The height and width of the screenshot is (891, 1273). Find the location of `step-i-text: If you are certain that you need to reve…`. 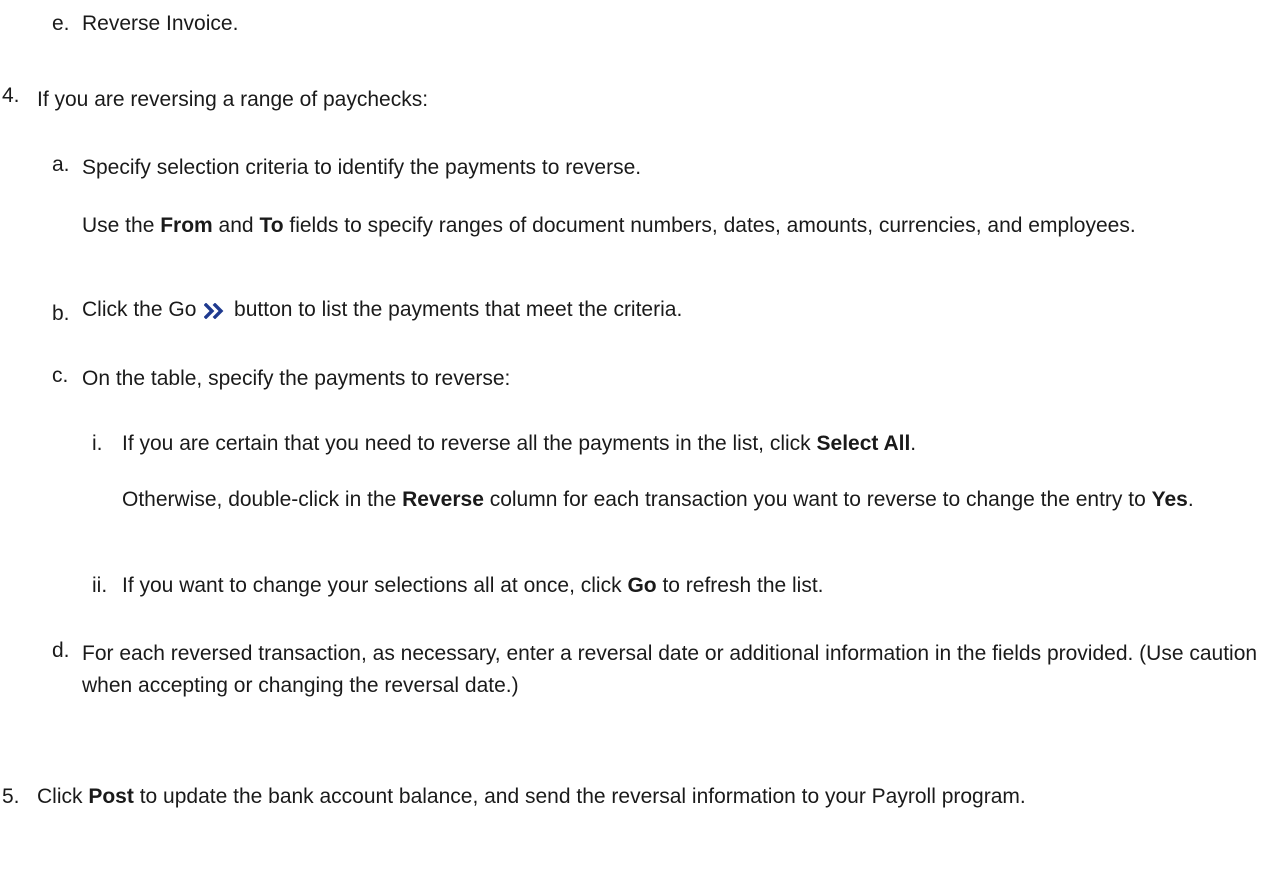

step-i-text: If you are certain that you need to reve… is located at coordinates (519, 443).